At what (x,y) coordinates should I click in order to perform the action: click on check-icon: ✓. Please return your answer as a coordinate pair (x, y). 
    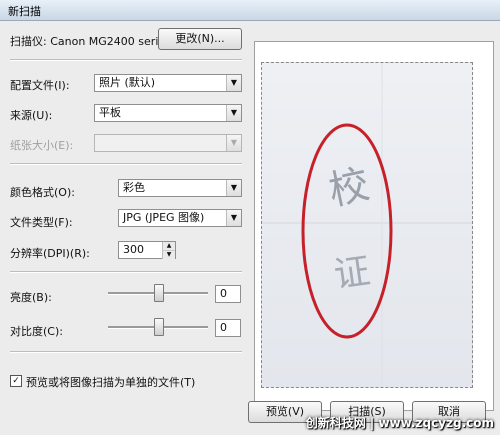
    Looking at the image, I should click on (16, 381).